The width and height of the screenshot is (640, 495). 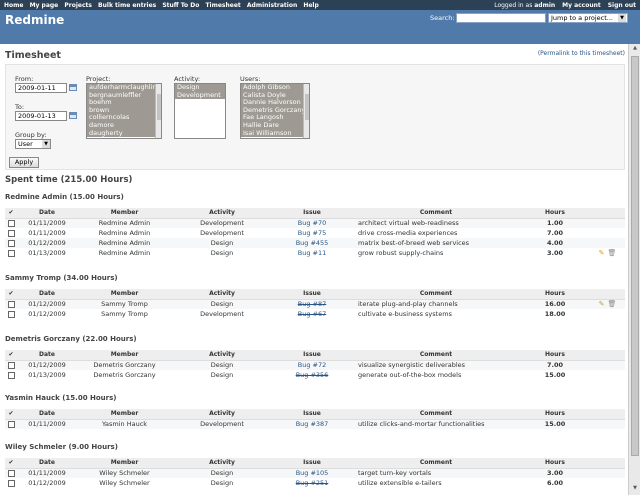 What do you see at coordinates (71, 339) in the screenshot?
I see `group-title: Demetris Gorczany (22.00 Hours)` at bounding box center [71, 339].